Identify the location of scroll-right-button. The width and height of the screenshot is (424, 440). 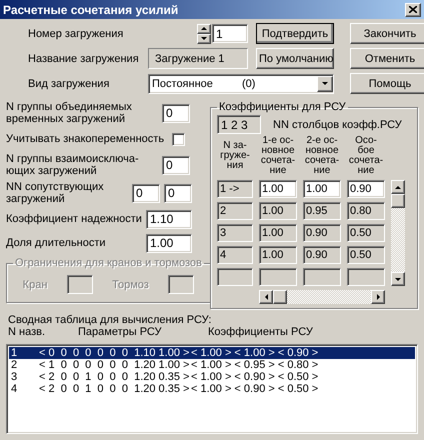
(378, 297).